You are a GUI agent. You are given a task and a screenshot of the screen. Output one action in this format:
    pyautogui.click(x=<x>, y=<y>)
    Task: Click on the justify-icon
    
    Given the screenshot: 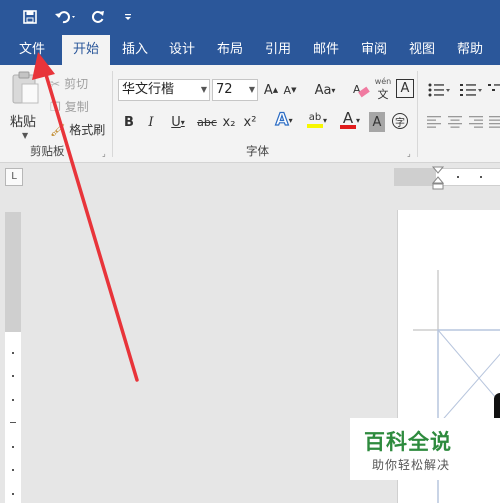 What is the action you would take?
    pyautogui.click(x=494, y=122)
    